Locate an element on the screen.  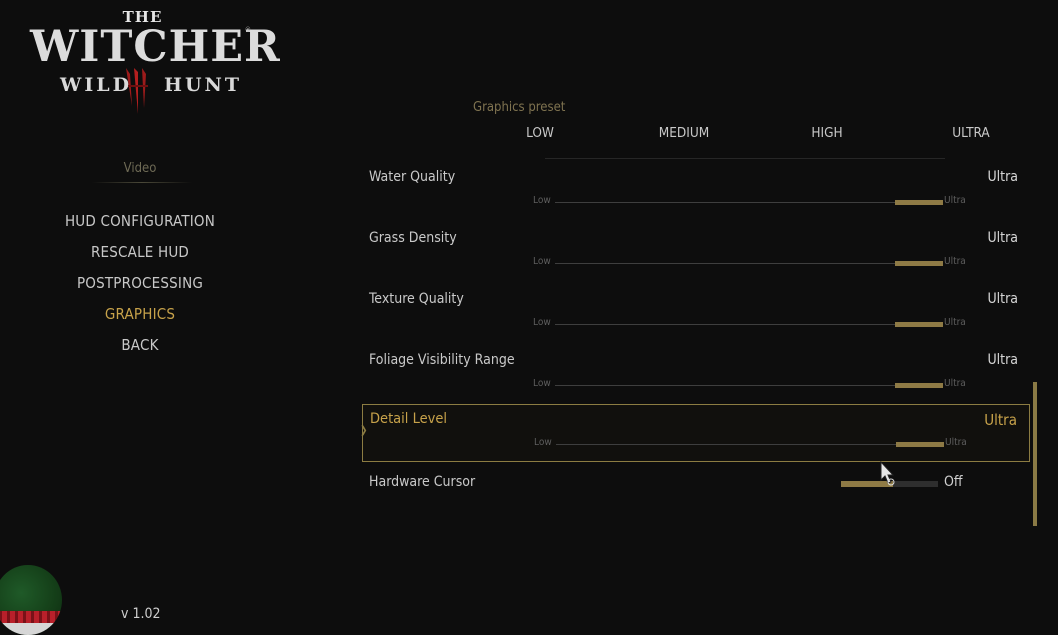
setting-label: Texture Quality is located at coordinates (416, 299).